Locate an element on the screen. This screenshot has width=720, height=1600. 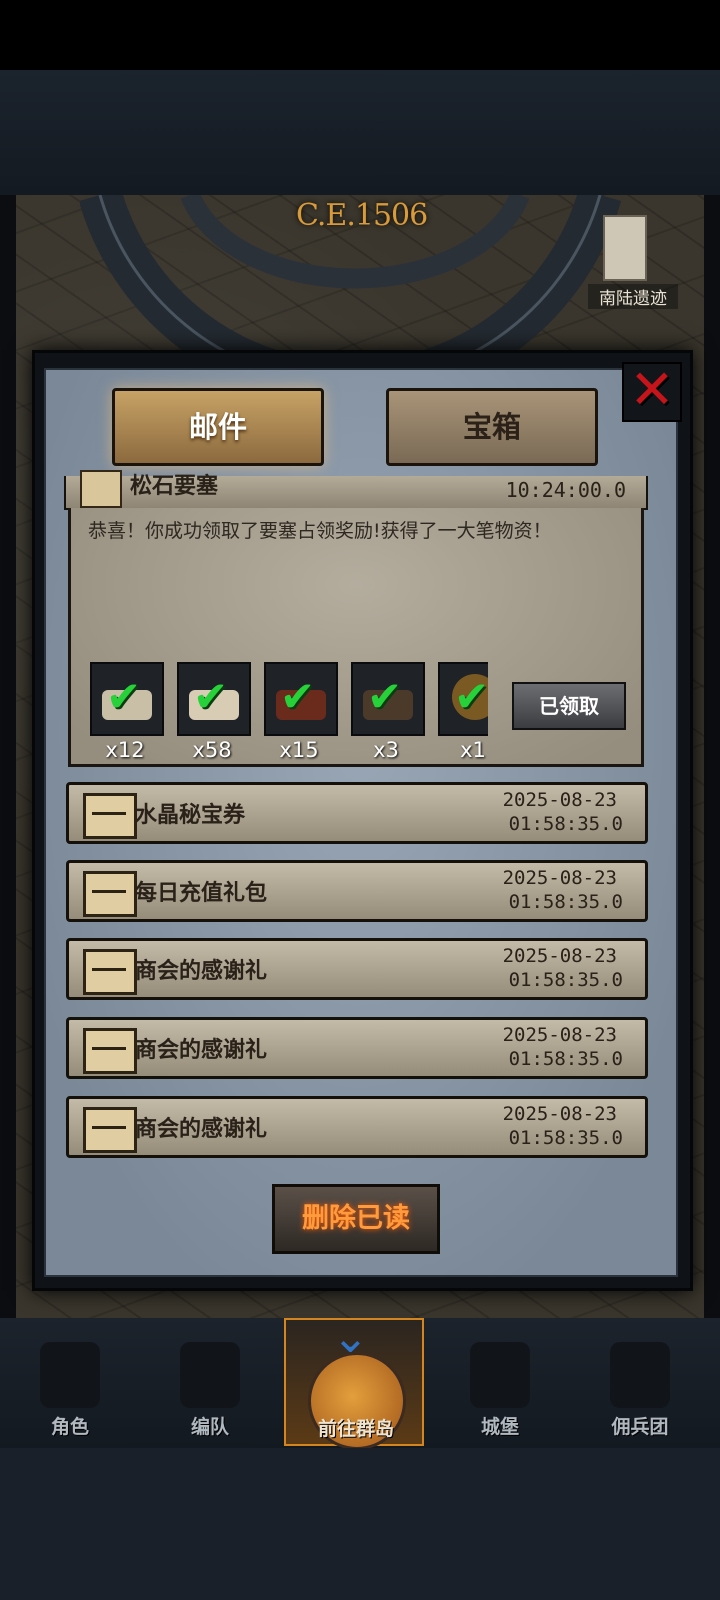
mercenary-banner-icon is located at coordinates (640, 1375).